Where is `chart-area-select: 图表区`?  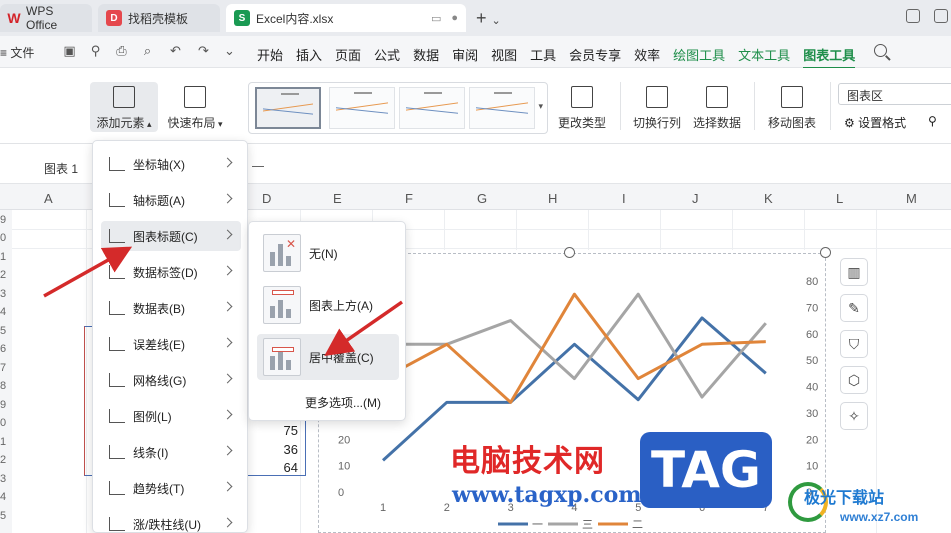
chart-area-select: 图表区 is located at coordinates (894, 94).